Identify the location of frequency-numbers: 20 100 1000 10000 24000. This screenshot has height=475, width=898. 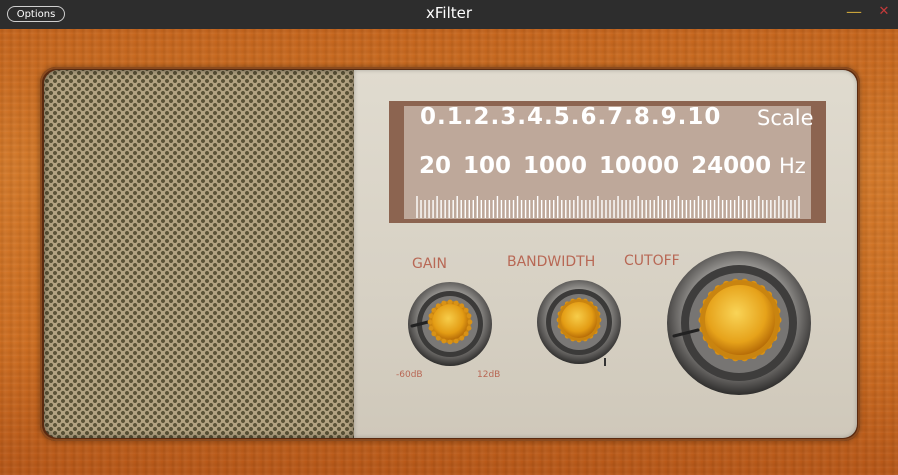
(595, 166).